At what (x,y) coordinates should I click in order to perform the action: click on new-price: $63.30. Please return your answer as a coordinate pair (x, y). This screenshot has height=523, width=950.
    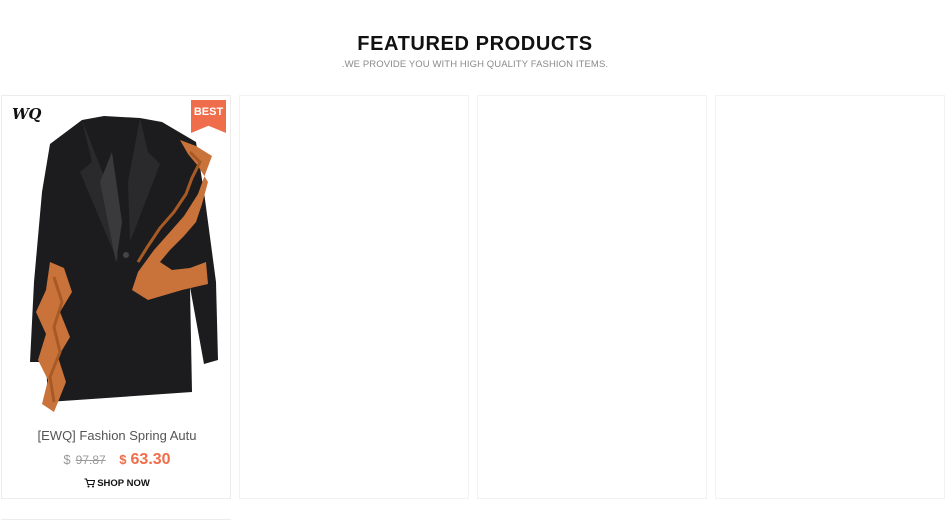
    Looking at the image, I should click on (145, 459).